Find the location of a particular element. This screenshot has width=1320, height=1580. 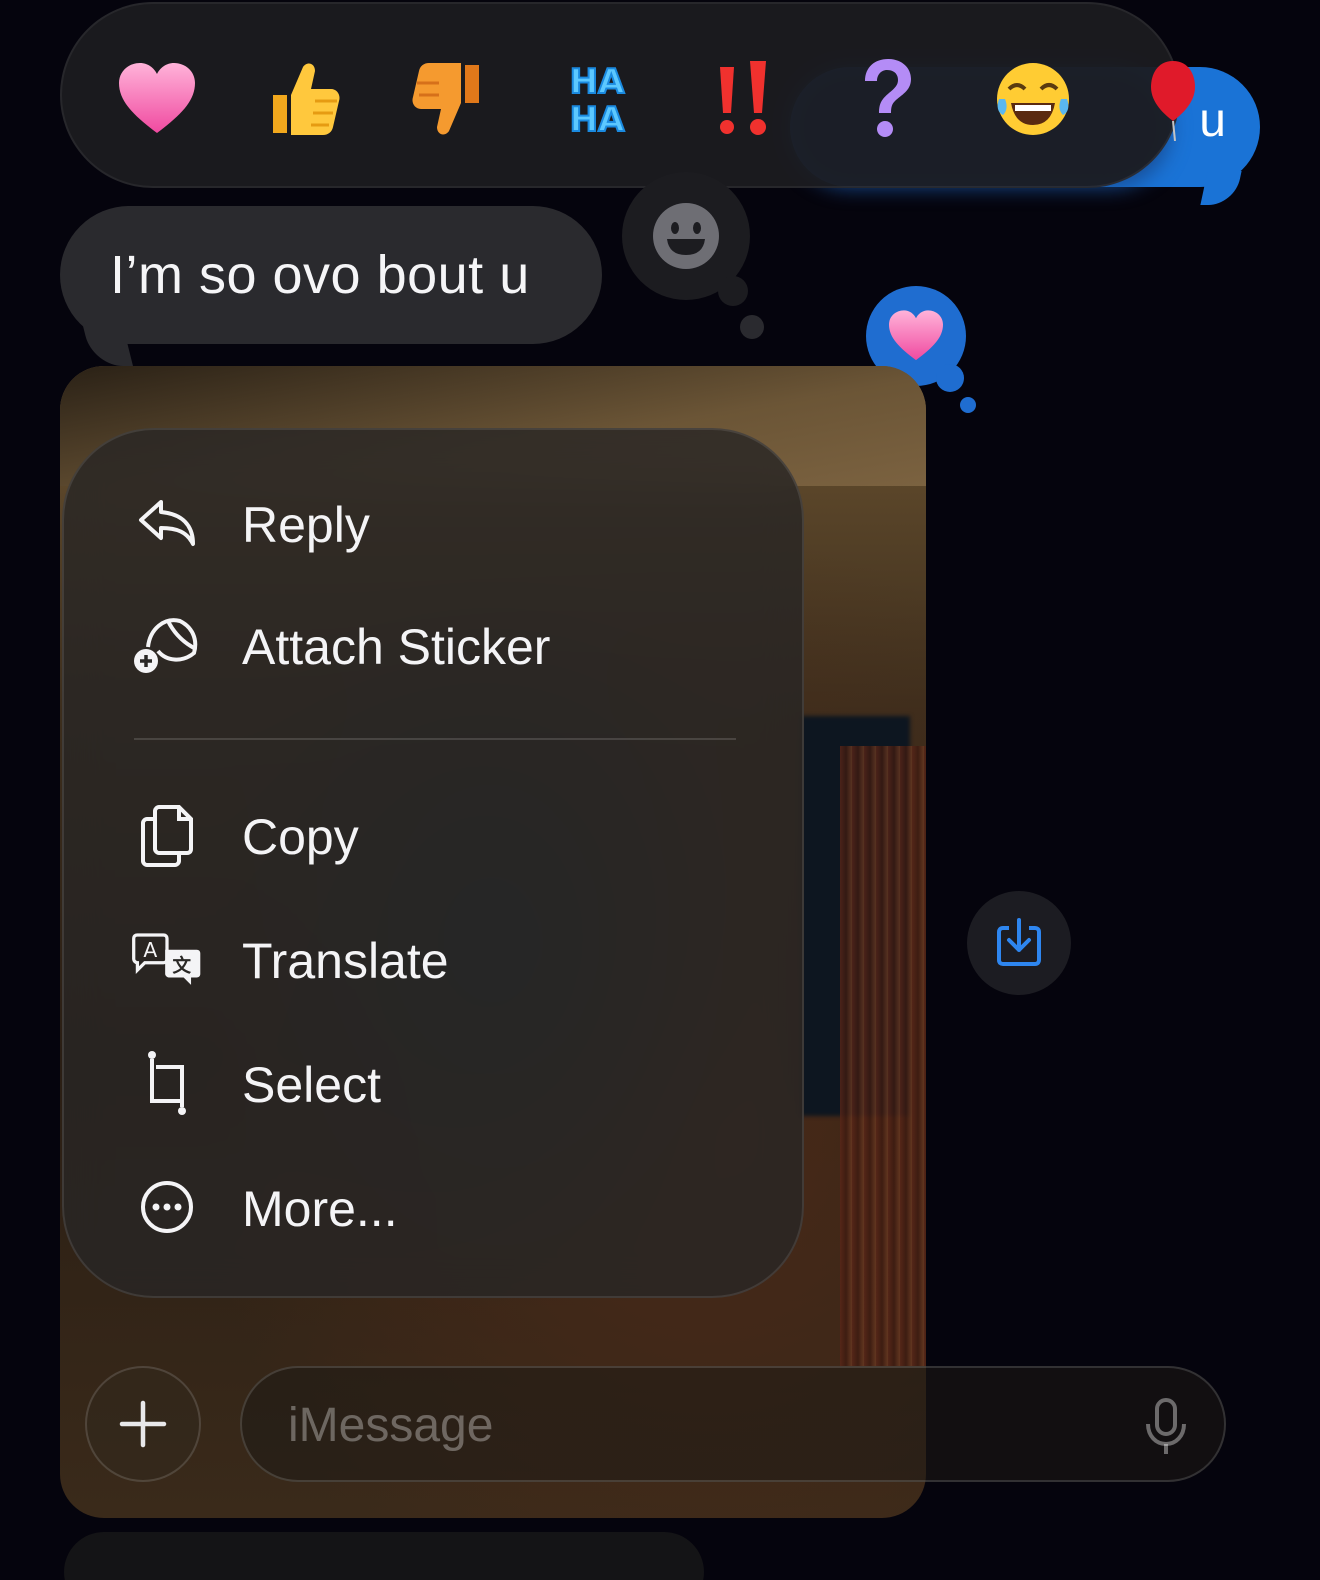

plus-icon is located at coordinates (143, 1424).